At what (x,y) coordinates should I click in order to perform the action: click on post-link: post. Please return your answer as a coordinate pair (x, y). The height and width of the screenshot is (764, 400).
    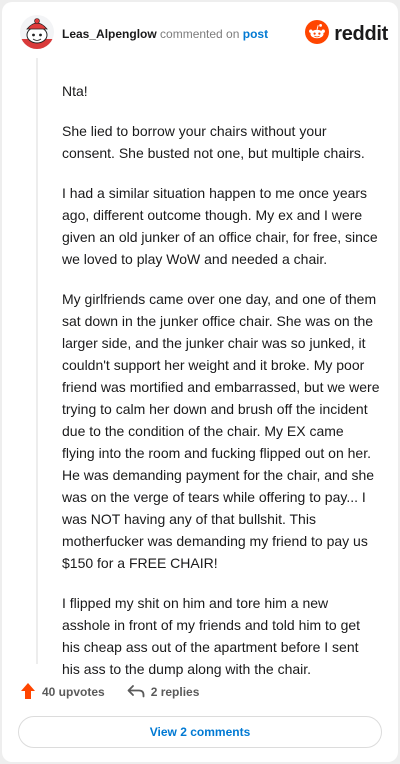
    Looking at the image, I should click on (255, 34).